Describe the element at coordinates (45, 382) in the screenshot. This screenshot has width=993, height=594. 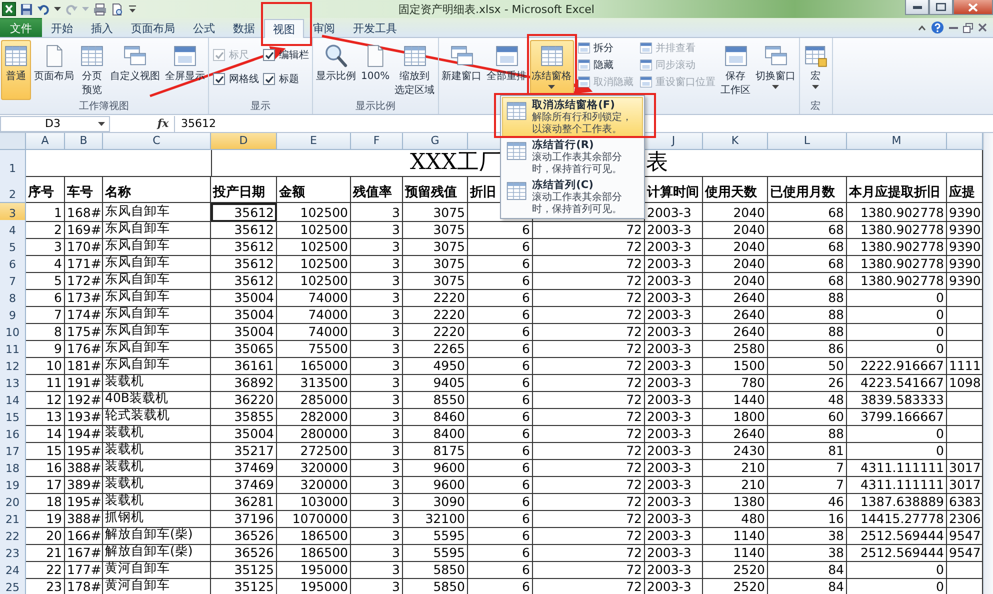
I see `table-cell: 11` at that location.